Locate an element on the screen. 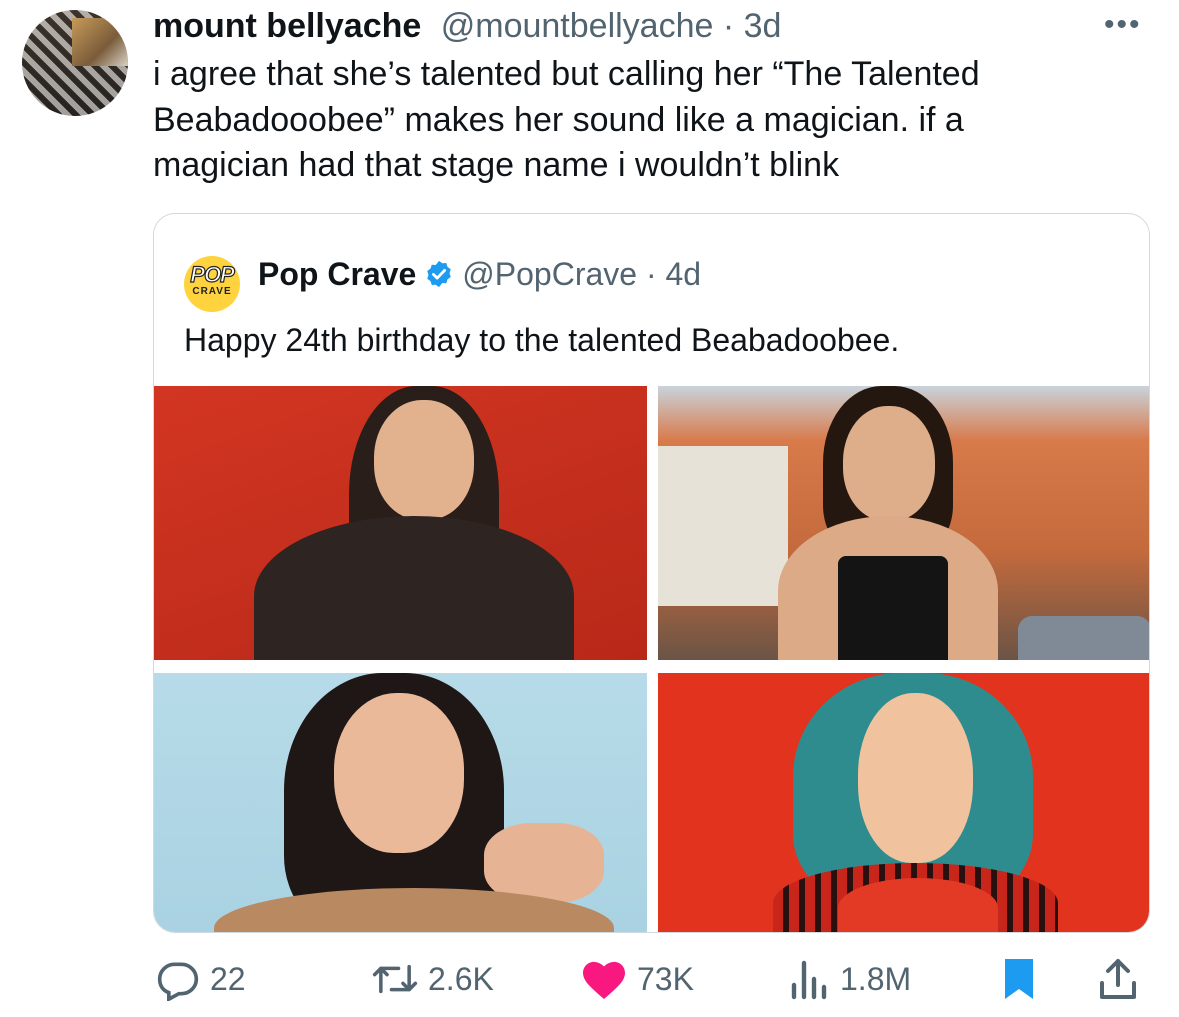  reply-icon is located at coordinates (178, 979).